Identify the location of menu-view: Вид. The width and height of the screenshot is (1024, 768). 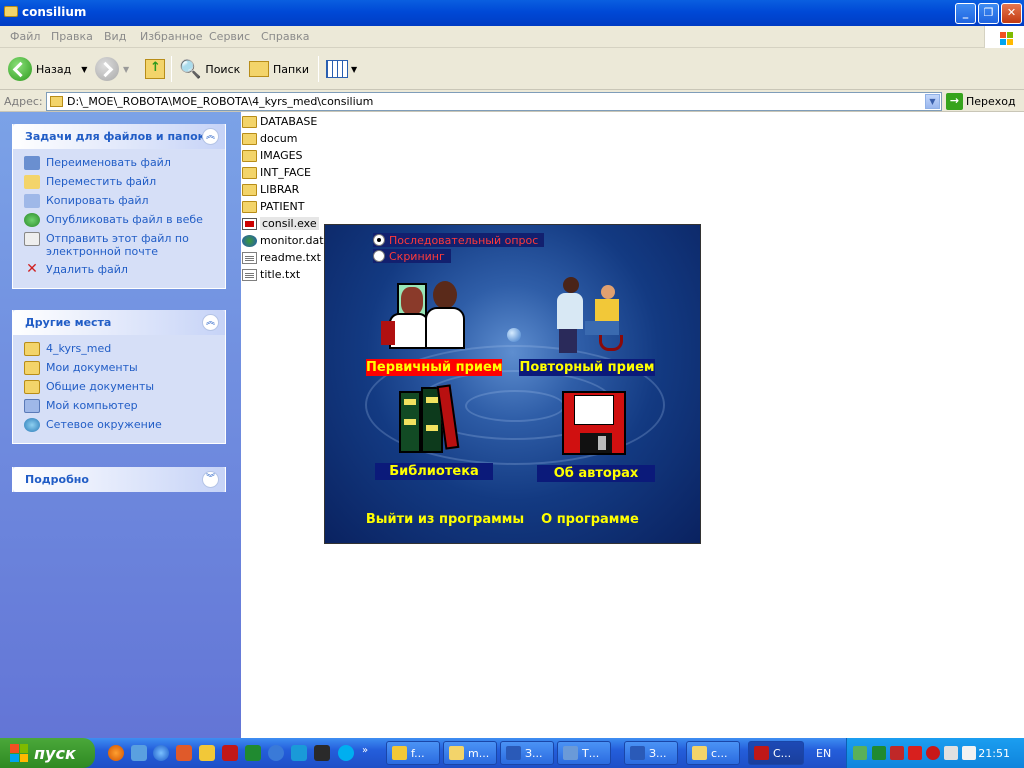
(115, 36).